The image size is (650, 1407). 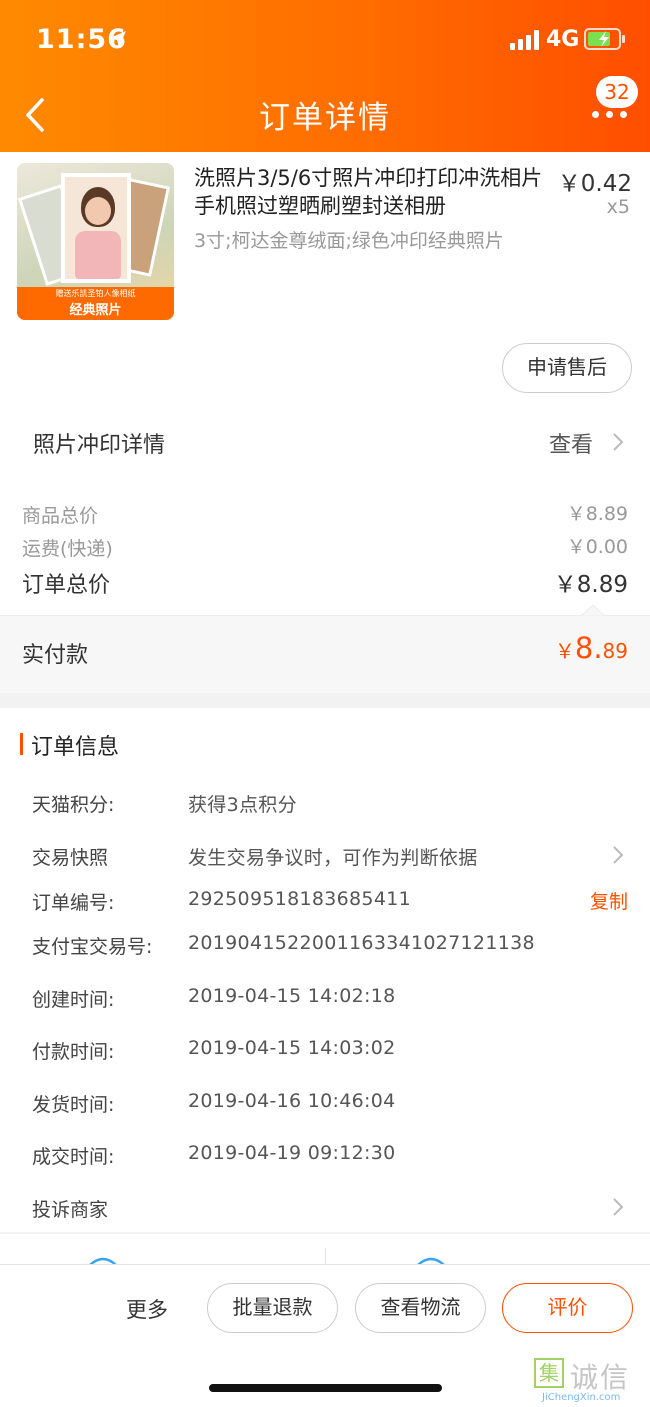 I want to click on completed-time-label: 成交时间:, so click(x=73, y=1157).